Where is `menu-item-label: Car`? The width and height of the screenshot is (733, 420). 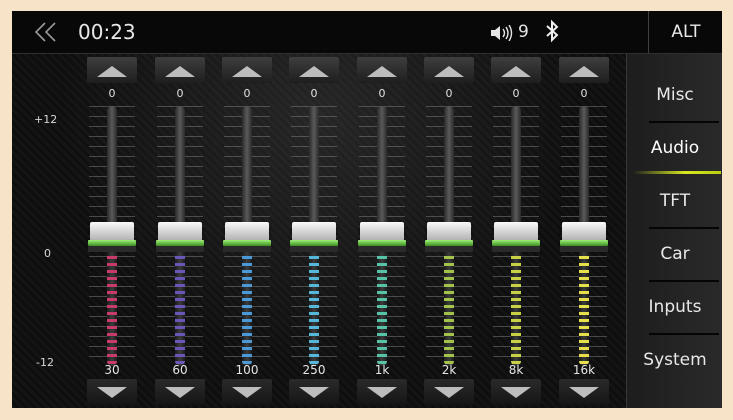 menu-item-label: Car is located at coordinates (675, 254).